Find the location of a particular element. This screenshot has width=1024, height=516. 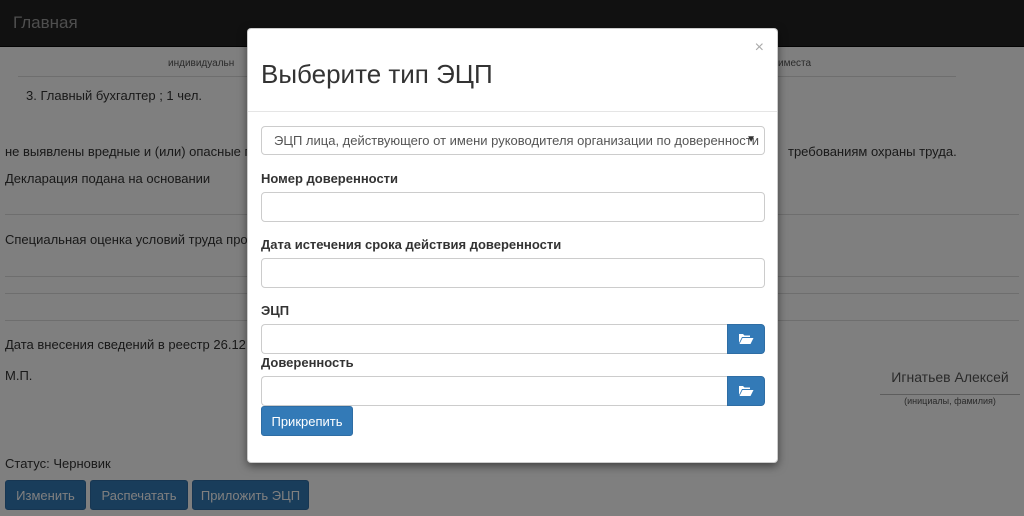

attach-button: Прикрепить is located at coordinates (307, 421).